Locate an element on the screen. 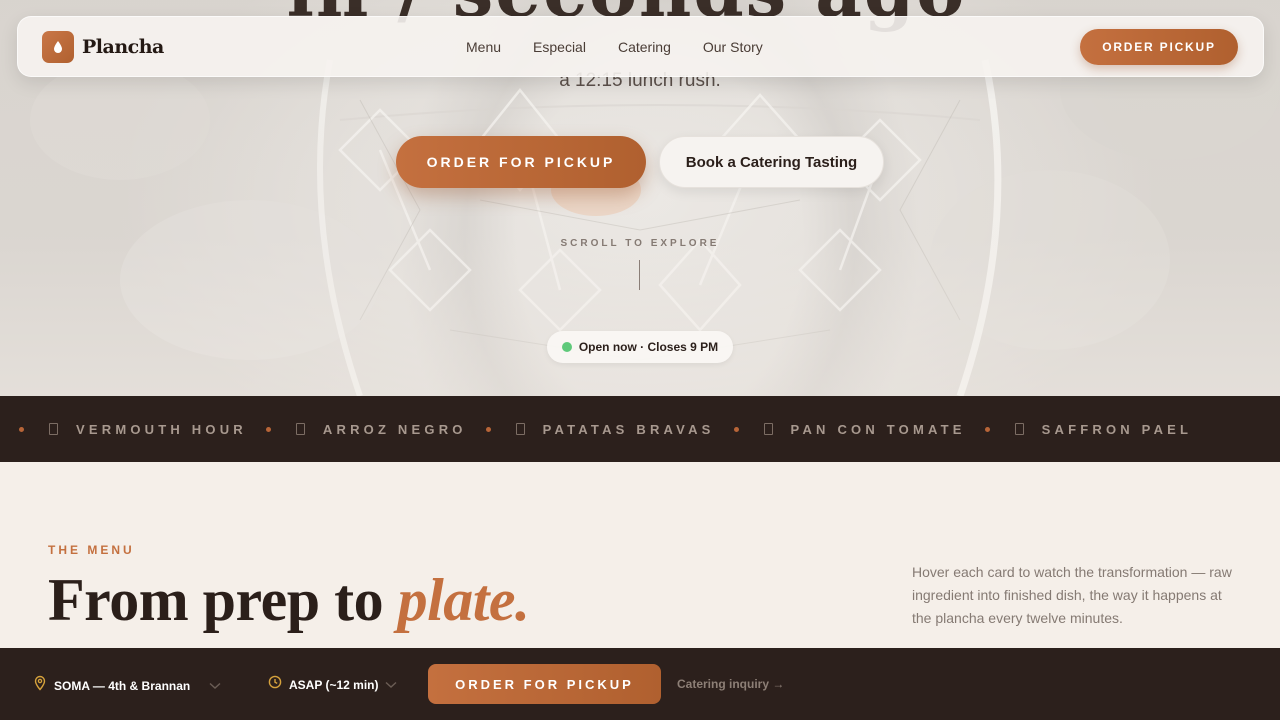  scroll-hint: SCROLL TO EXPLORE is located at coordinates (640, 243).